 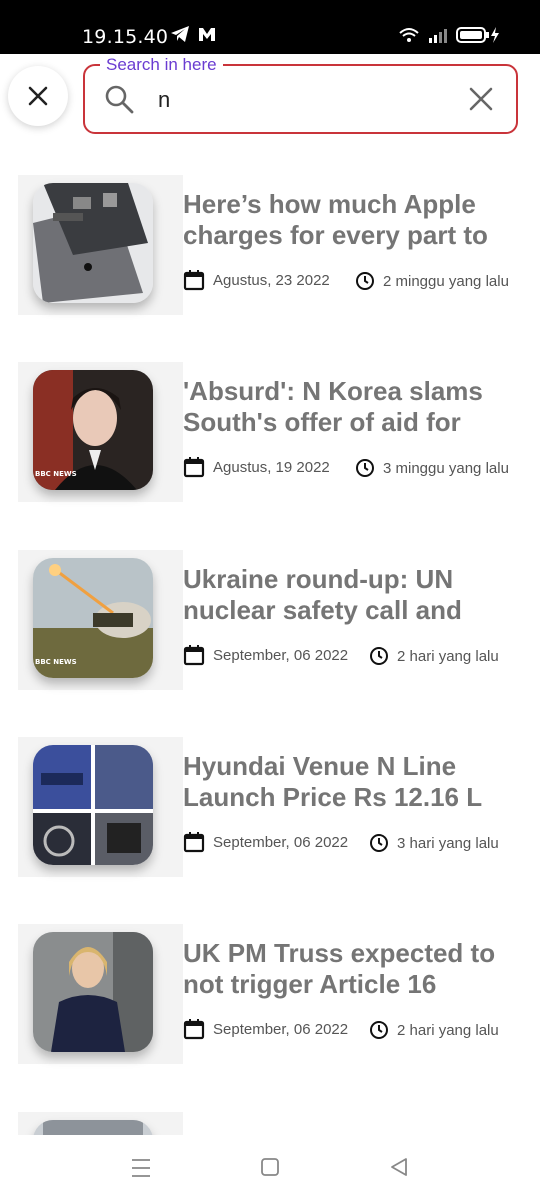 I want to click on news-date: Agustus, 23 2022, so click(x=256, y=280).